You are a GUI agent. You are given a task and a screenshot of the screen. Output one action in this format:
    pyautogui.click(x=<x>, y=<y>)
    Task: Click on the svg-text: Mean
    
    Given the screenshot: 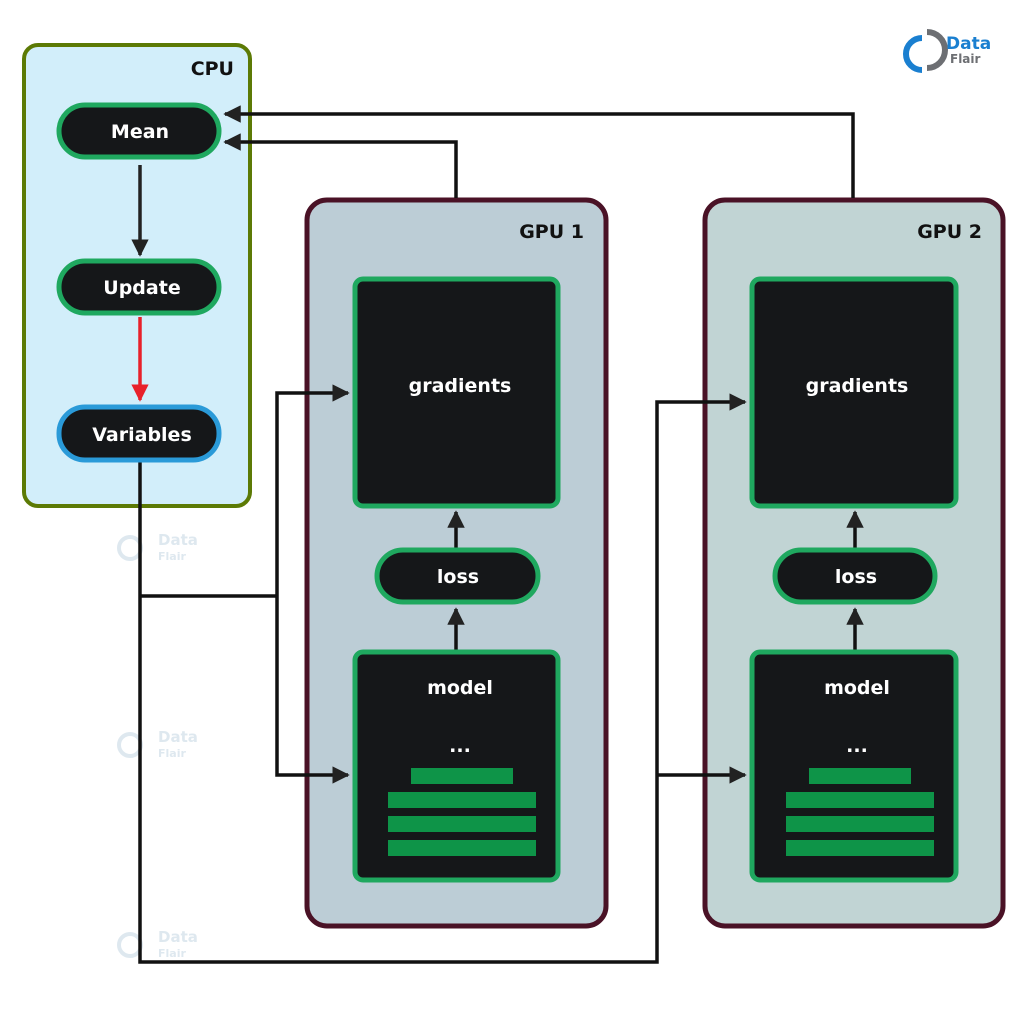 What is the action you would take?
    pyautogui.click(x=140, y=132)
    